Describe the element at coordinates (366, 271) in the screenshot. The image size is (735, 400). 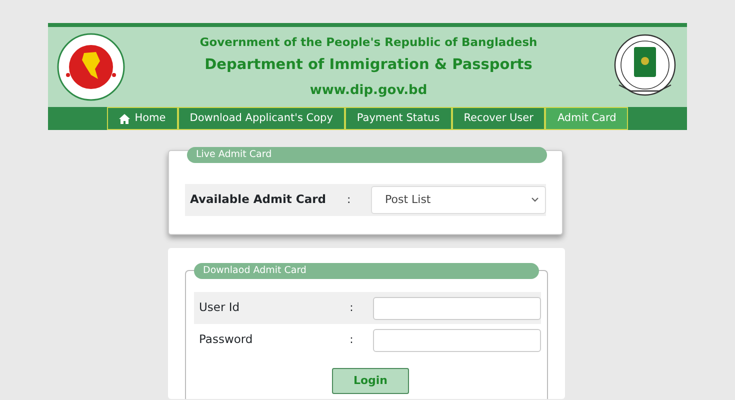
I see `section-header: Downlaod Admit Card` at that location.